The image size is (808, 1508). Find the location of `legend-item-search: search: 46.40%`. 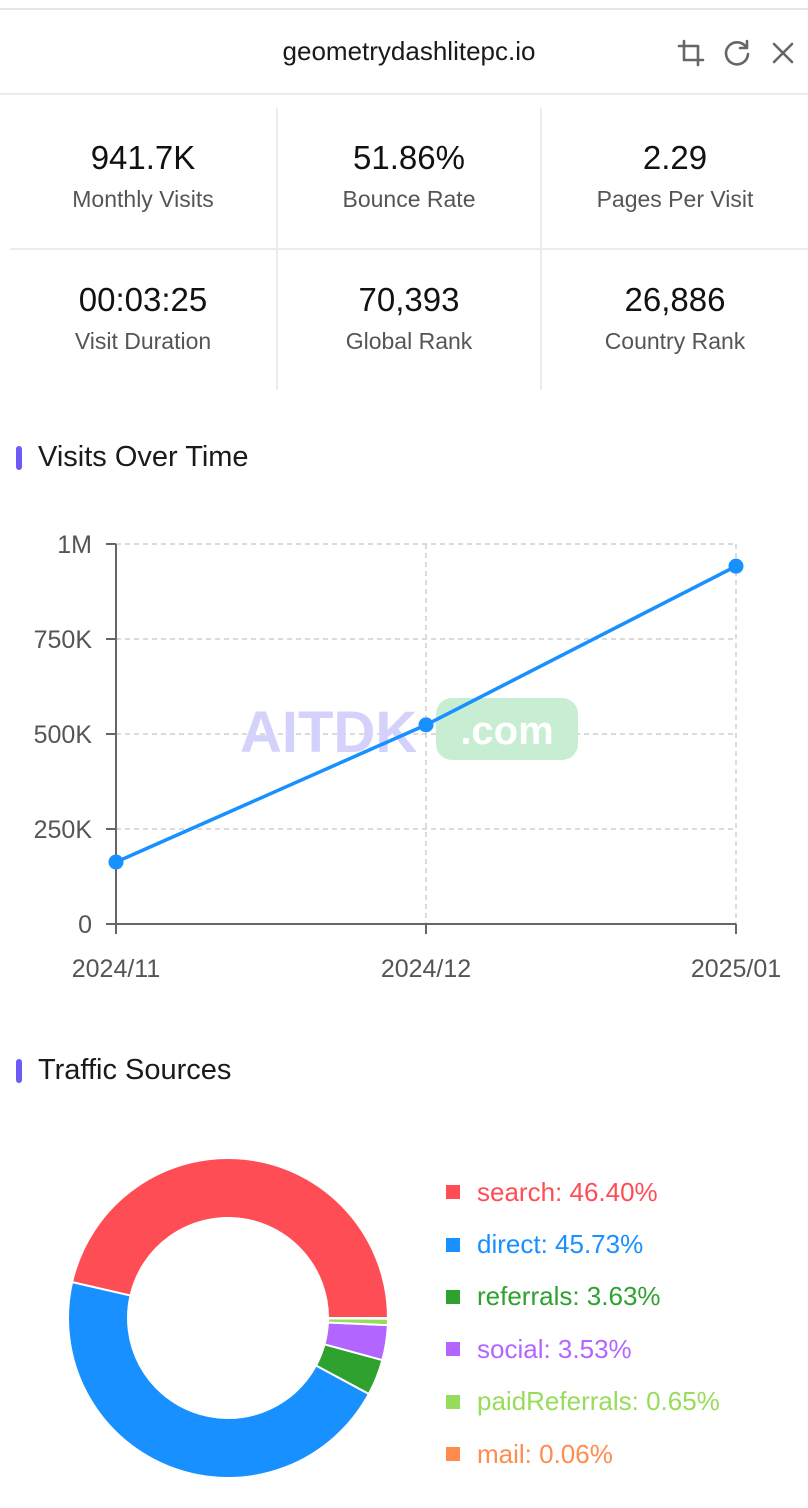

legend-item-search: search: 46.40% is located at coordinates (583, 1192).